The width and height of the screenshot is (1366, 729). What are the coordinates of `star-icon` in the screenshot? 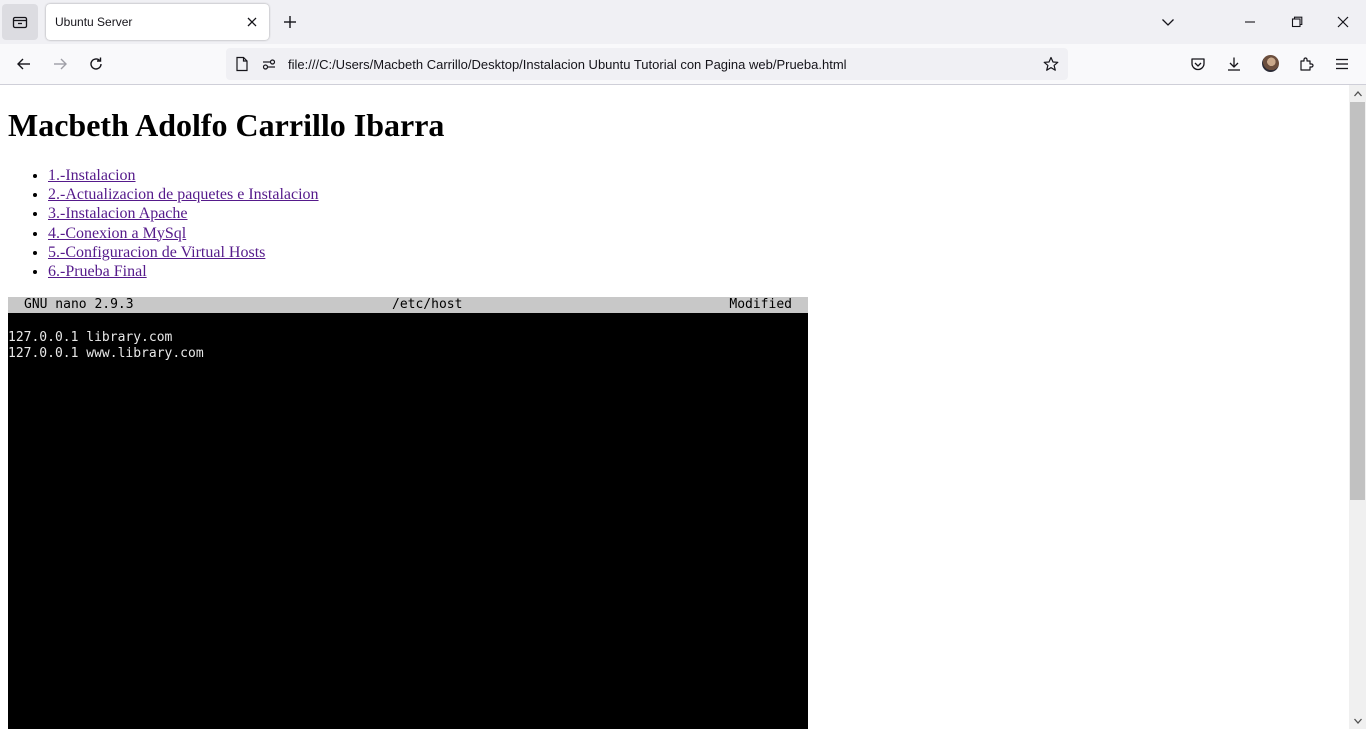 It's located at (1051, 64).